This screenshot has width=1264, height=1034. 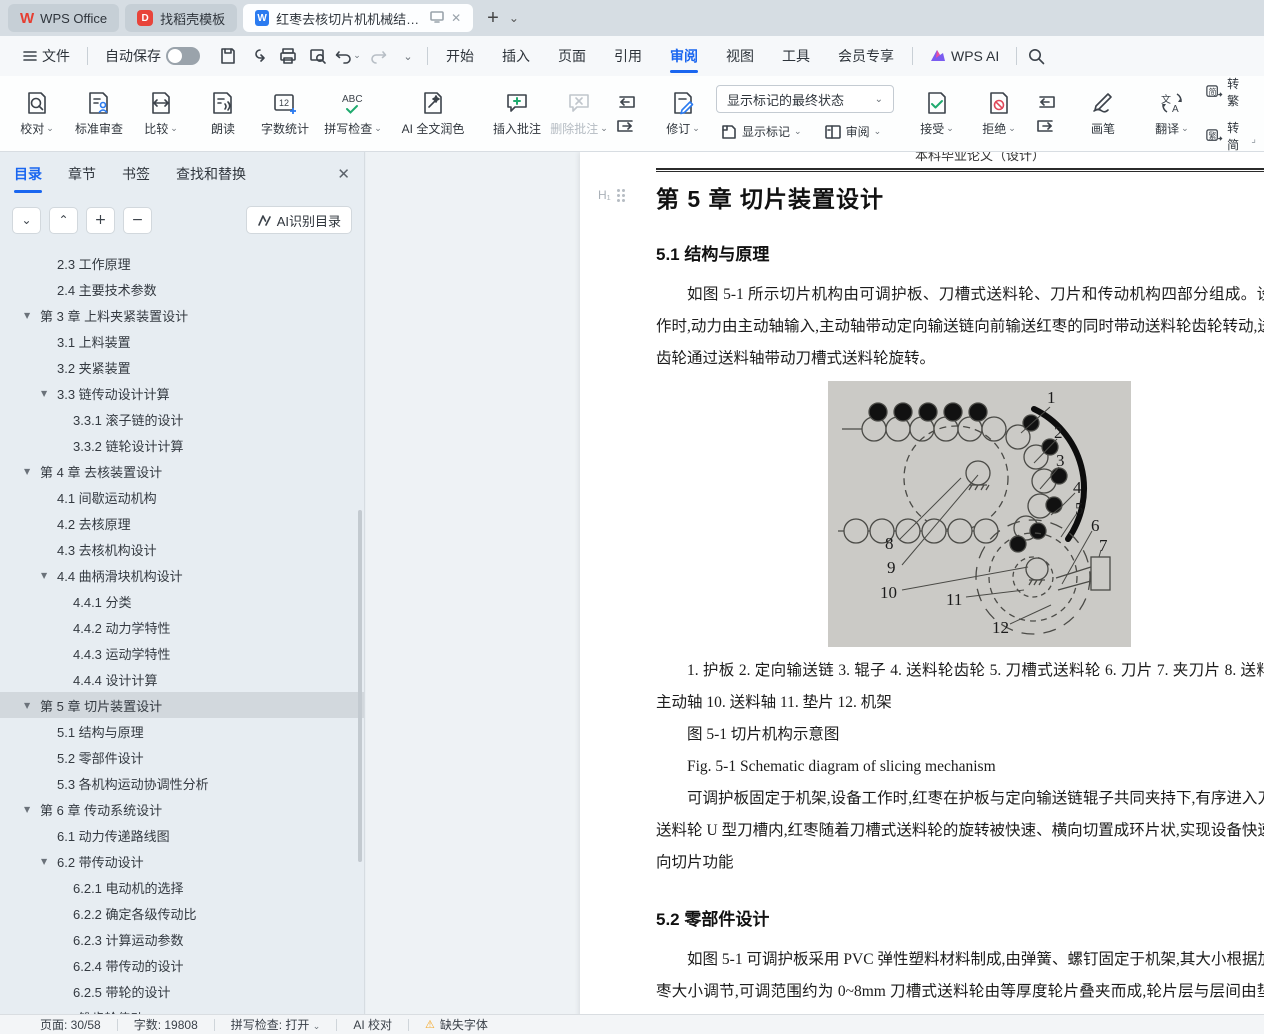 I want to click on reject-revision-button: 拒绝 ⌄, so click(x=999, y=113).